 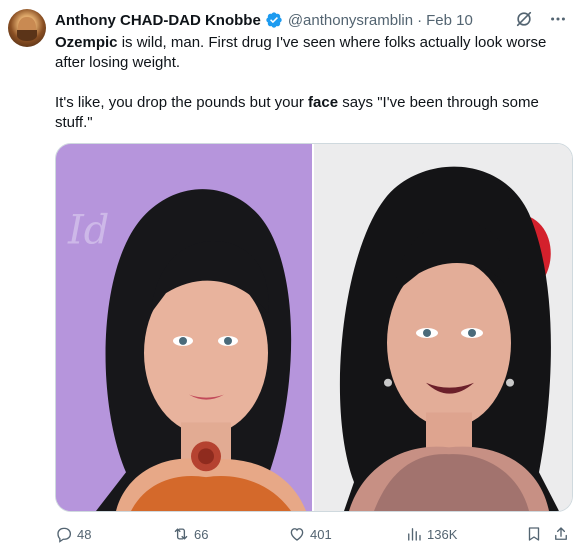 What do you see at coordinates (414, 534) in the screenshot?
I see `analytics-icon` at bounding box center [414, 534].